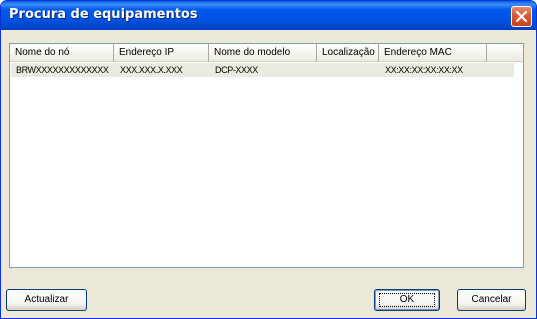 This screenshot has width=537, height=319. What do you see at coordinates (62, 70) in the screenshot?
I see `cell-node-name: BRWXXXXXXXXXXXXX` at bounding box center [62, 70].